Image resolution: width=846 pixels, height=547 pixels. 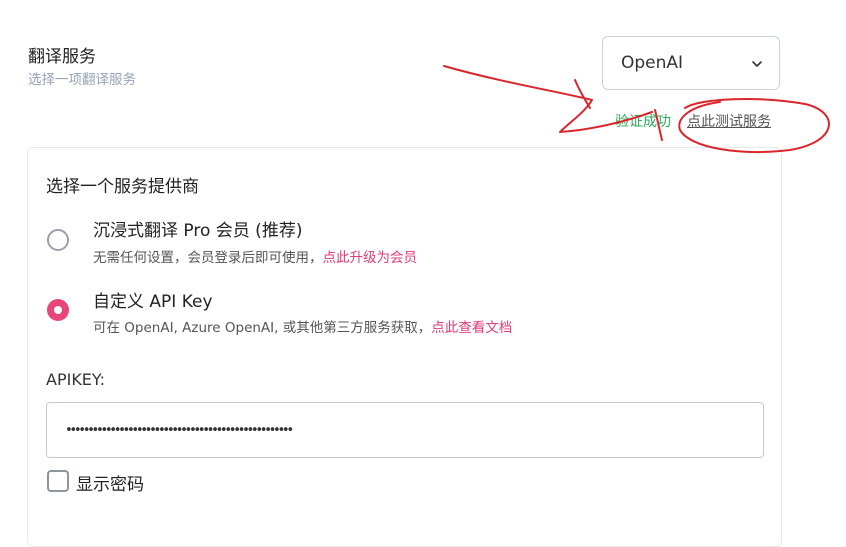 What do you see at coordinates (208, 258) in the screenshot?
I see `option-pro-member-desc-text: 无需任何设置，会员登录后即可使用，` at bounding box center [208, 258].